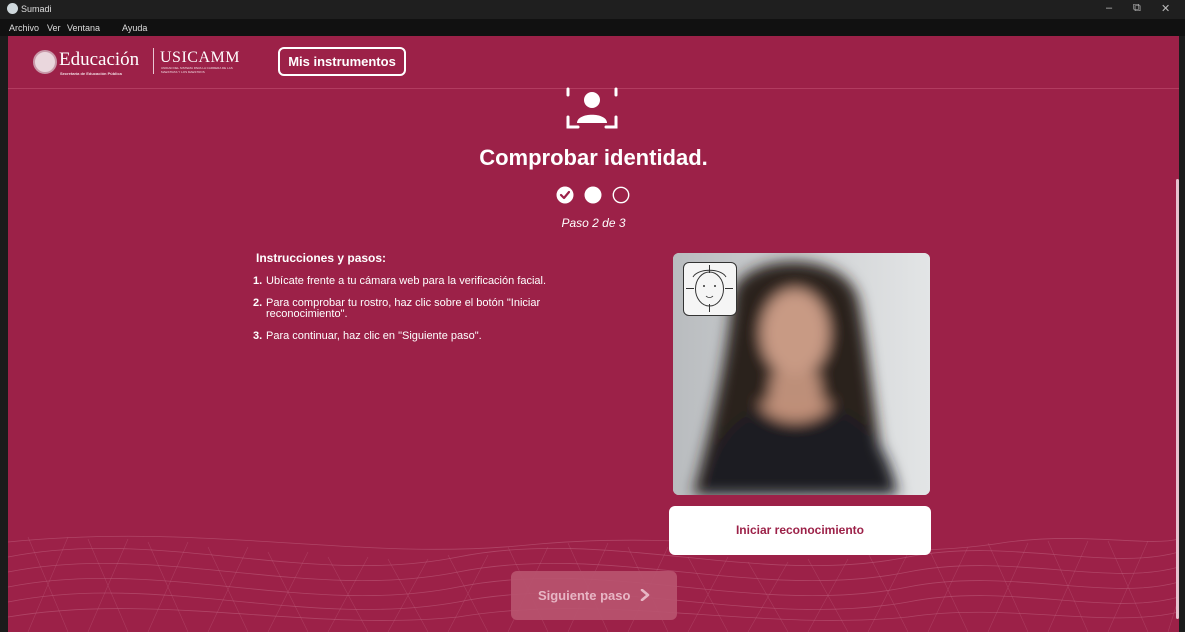 Image resolution: width=1185 pixels, height=632 pixels. Describe the element at coordinates (258, 336) in the screenshot. I see `instruction-number: 3.` at that location.